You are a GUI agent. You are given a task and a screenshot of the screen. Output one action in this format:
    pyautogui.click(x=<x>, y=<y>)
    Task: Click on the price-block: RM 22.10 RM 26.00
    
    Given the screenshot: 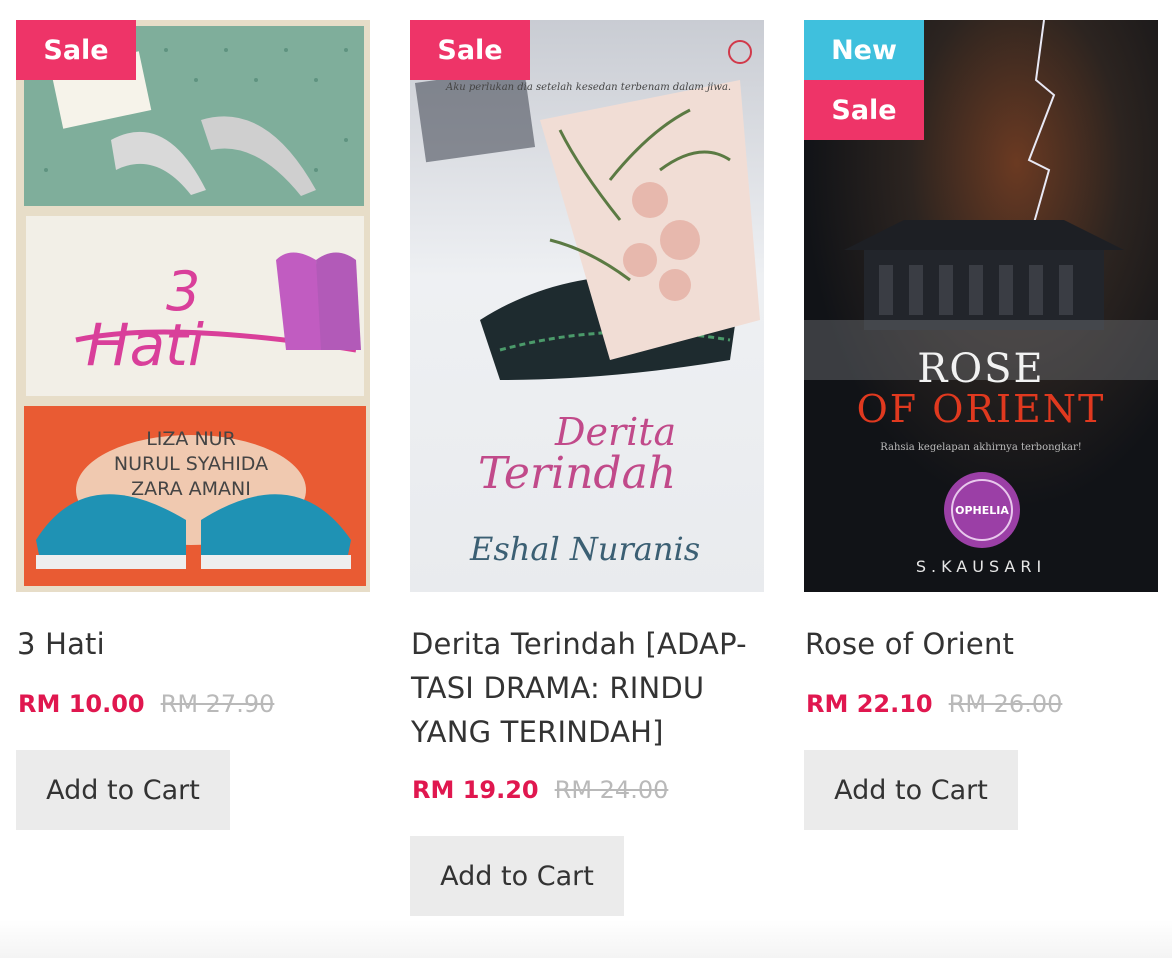 What is the action you would take?
    pyautogui.click(x=981, y=704)
    